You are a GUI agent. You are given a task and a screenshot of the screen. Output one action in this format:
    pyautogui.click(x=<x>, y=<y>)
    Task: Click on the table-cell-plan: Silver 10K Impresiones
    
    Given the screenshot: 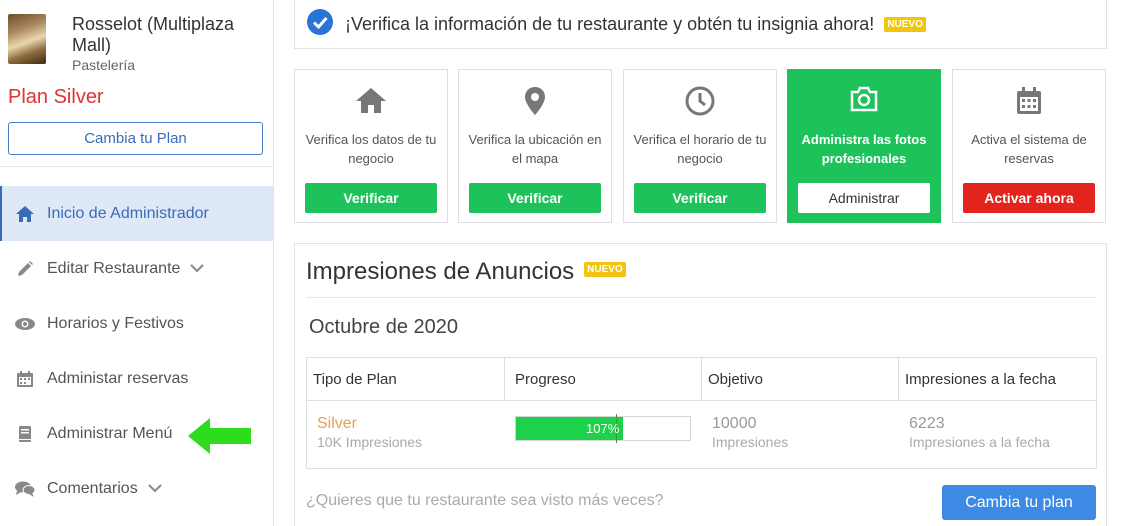 What is the action you would take?
    pyautogui.click(x=406, y=435)
    